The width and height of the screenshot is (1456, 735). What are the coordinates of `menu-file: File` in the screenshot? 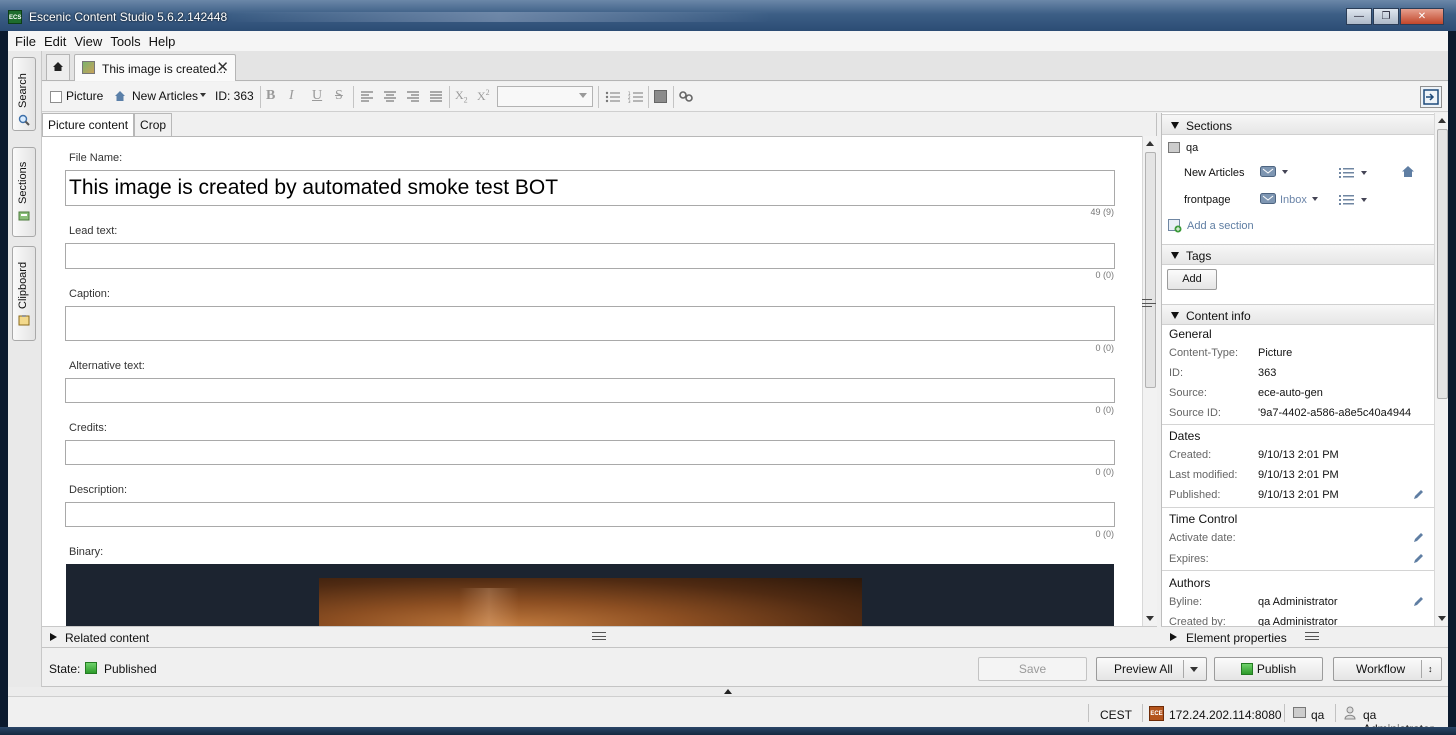 It's located at (25, 41).